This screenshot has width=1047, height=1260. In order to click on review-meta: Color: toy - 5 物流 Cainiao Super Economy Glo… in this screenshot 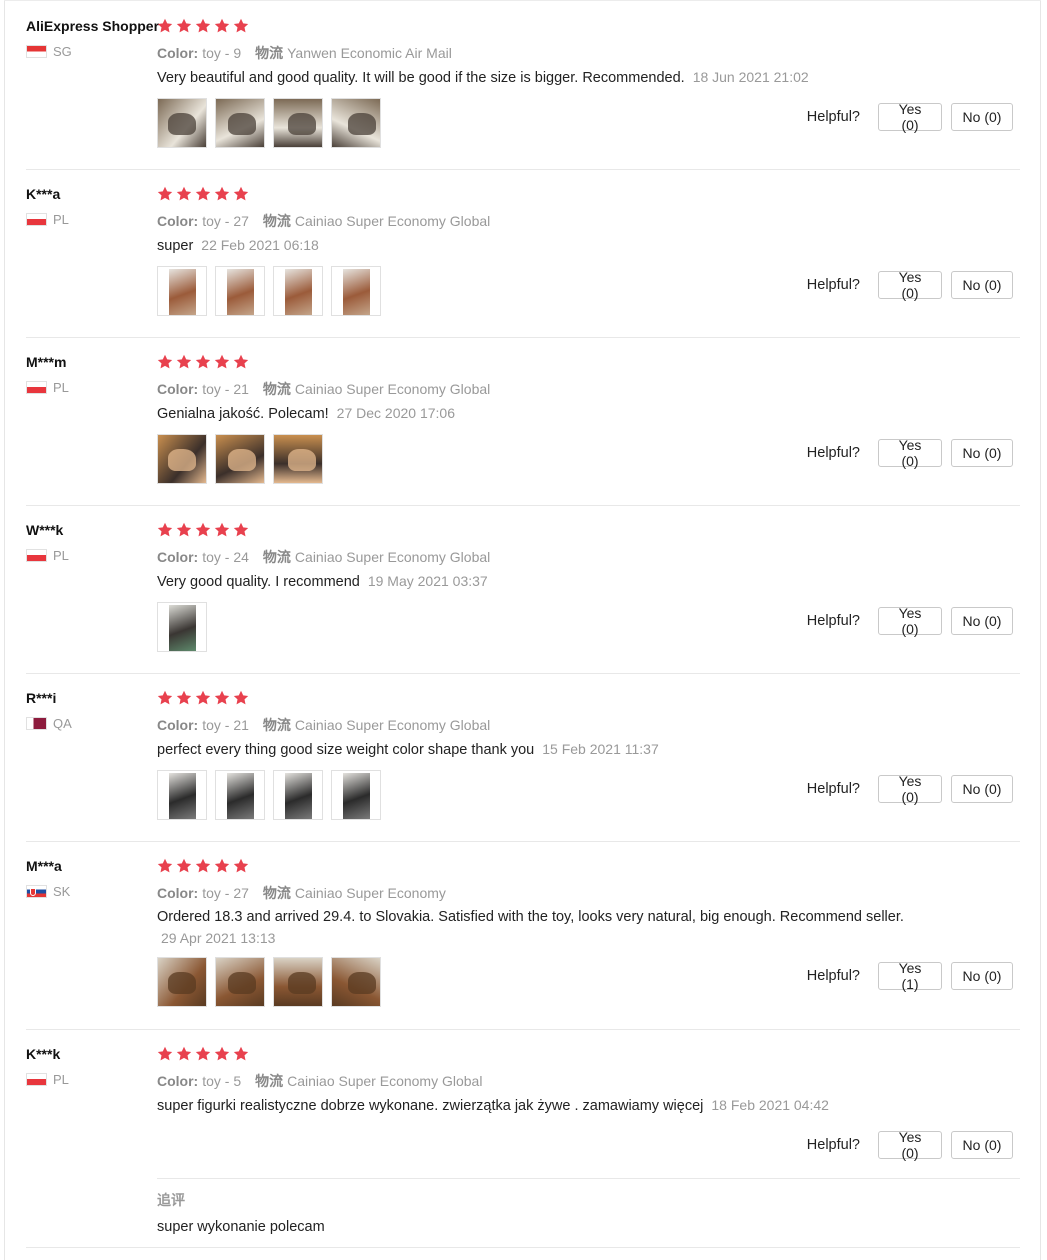, I will do `click(319, 1081)`.